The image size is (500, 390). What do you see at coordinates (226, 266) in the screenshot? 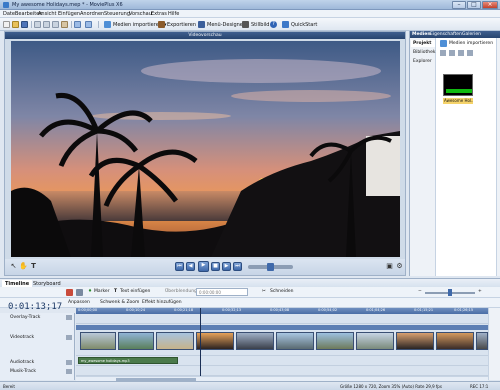
I see `forward-button: ▶` at bounding box center [226, 266].